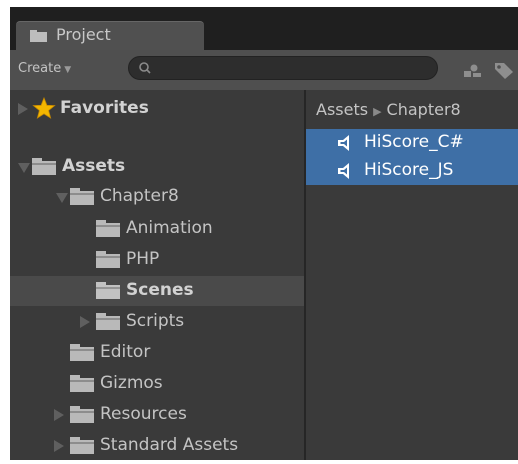  Describe the element at coordinates (160, 290) in the screenshot. I see `tree-item-label: Scenes` at that location.